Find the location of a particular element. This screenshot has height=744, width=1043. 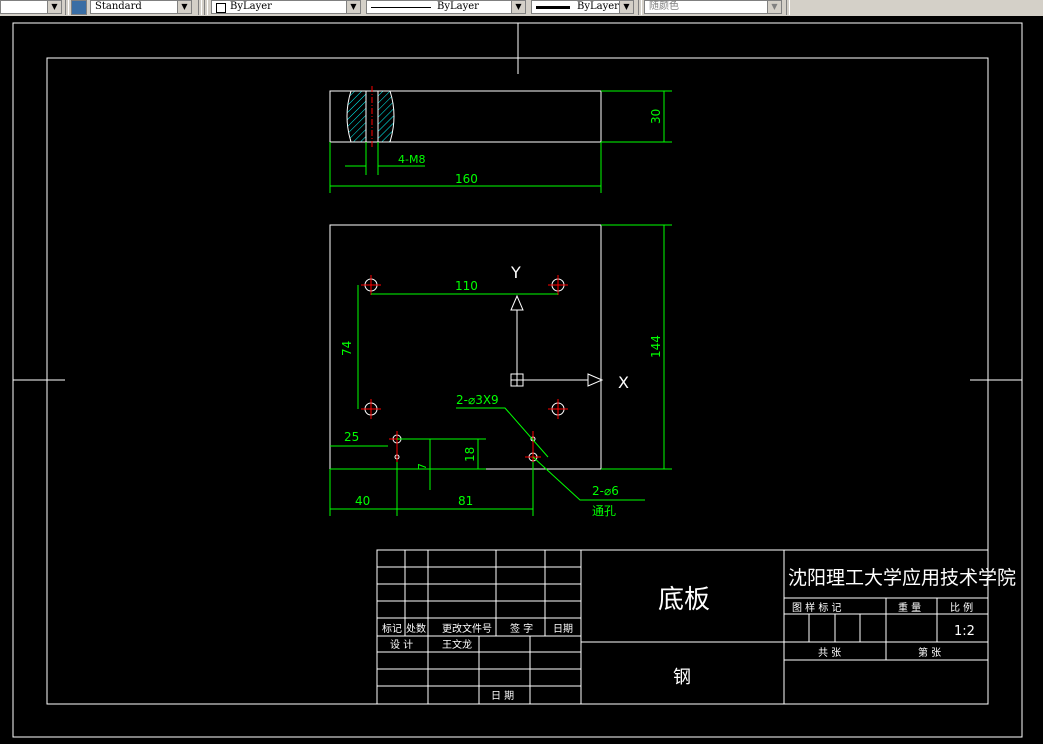

part-name: 底板 is located at coordinates (684, 600).